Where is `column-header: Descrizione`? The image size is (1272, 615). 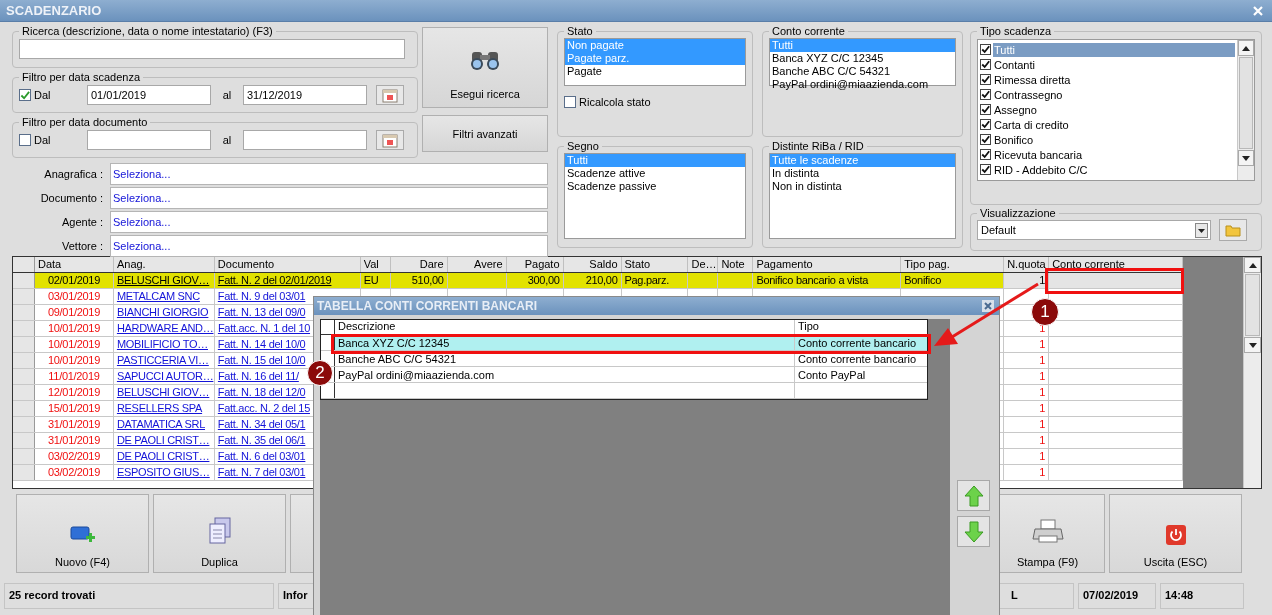
column-header: Descrizione is located at coordinates (565, 327).